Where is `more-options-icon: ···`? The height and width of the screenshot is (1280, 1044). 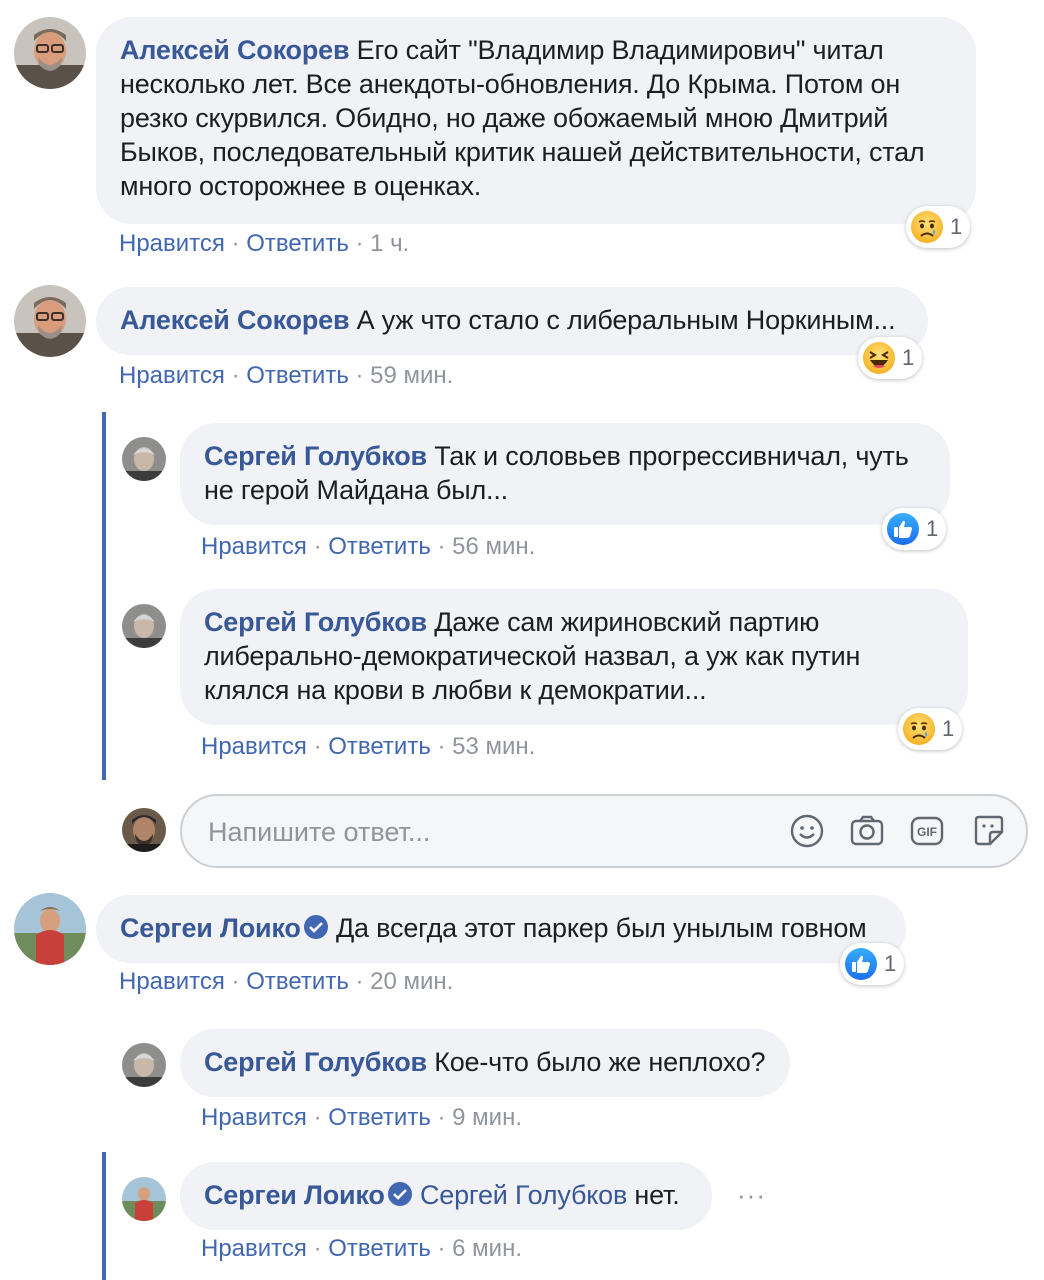 more-options-icon: ··· is located at coordinates (751, 1195).